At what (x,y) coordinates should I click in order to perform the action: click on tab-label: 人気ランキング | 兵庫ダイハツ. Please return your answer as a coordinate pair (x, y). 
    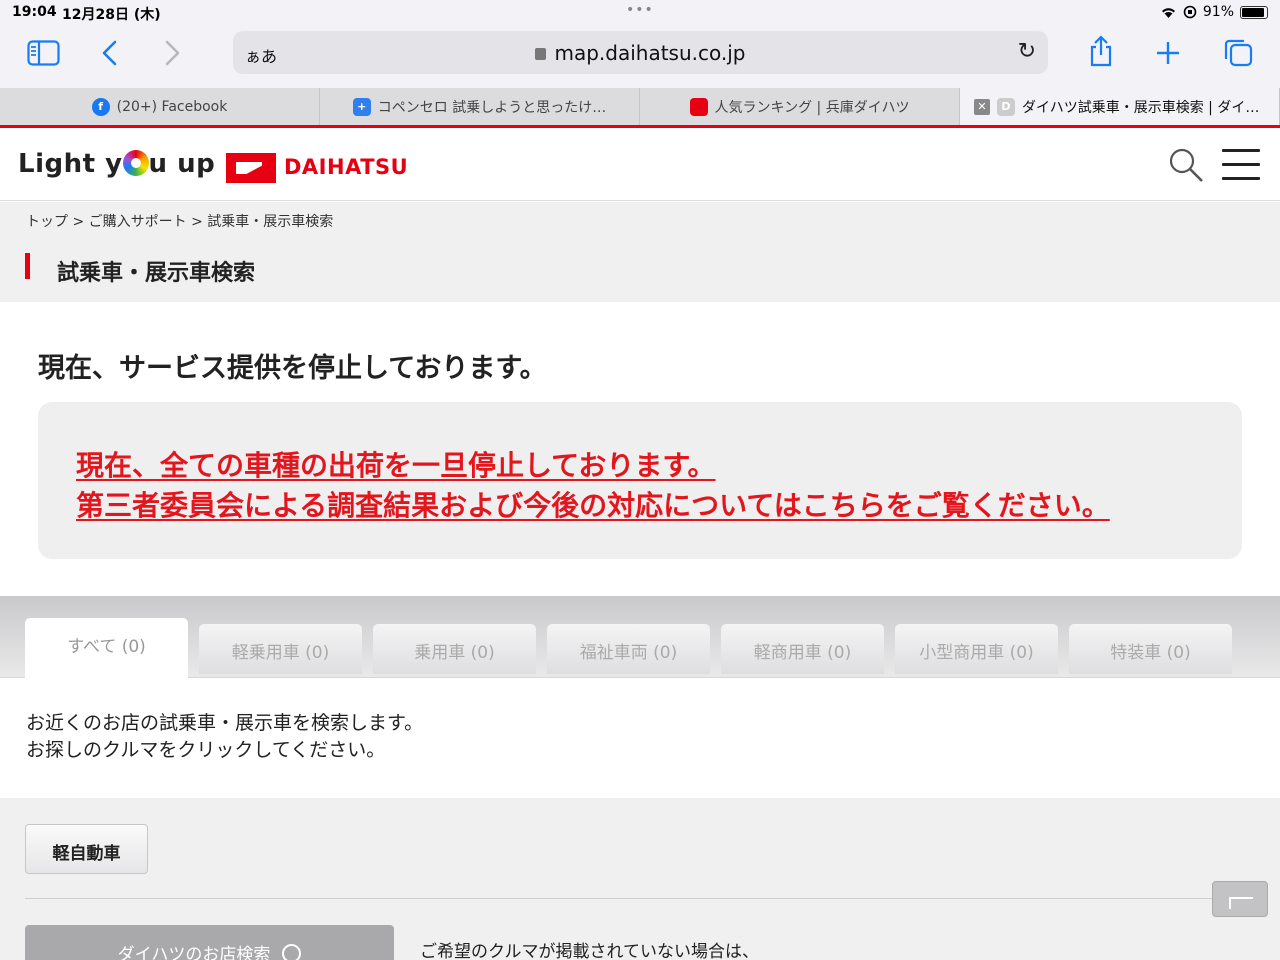
    Looking at the image, I should click on (812, 107).